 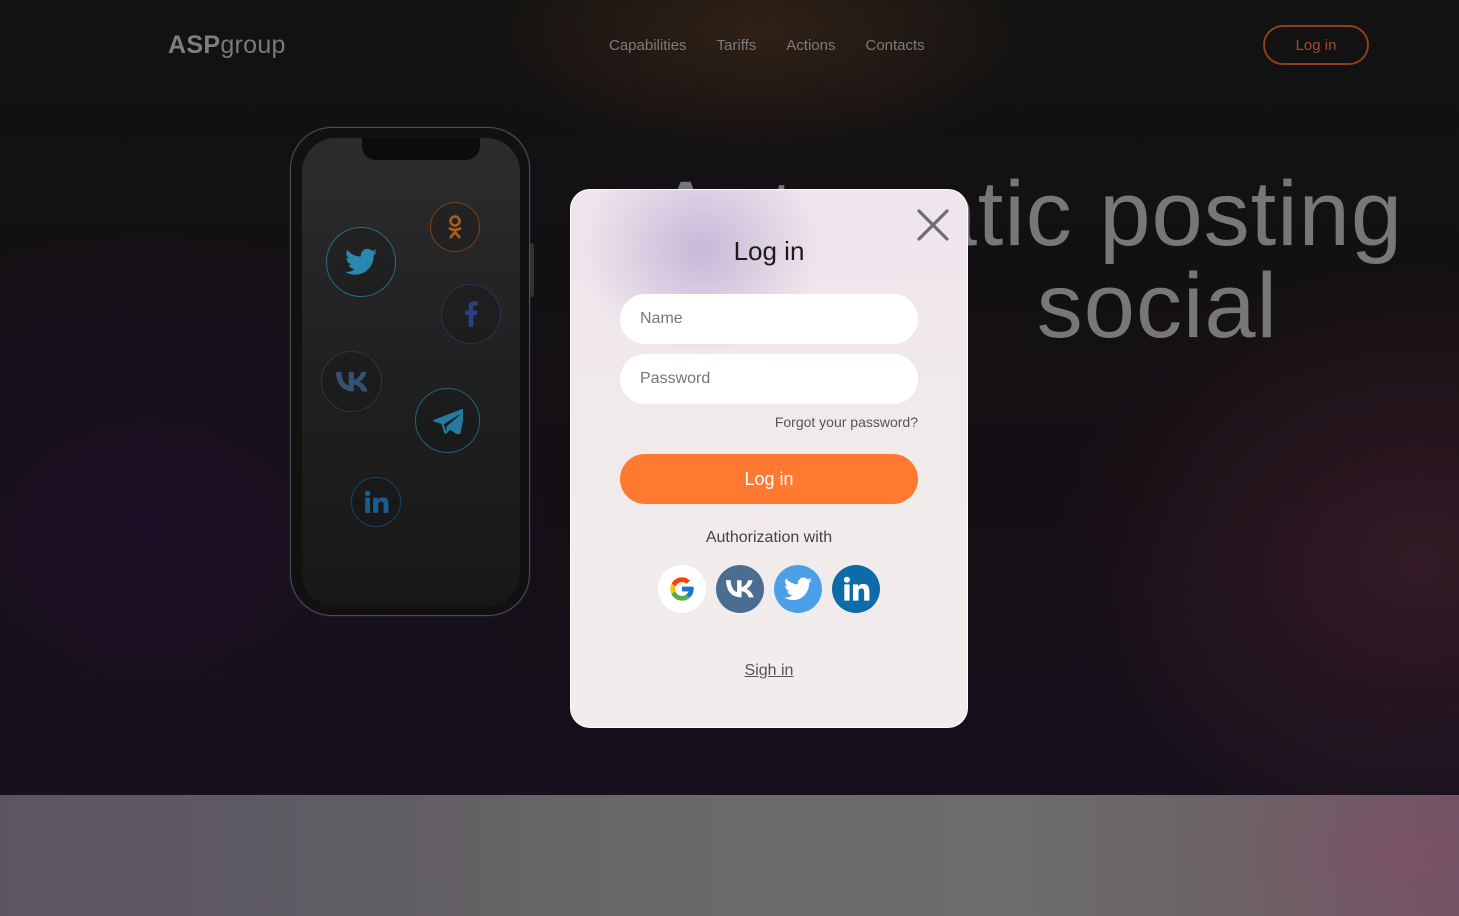 What do you see at coordinates (769, 251) in the screenshot?
I see `modal-title: Log in` at bounding box center [769, 251].